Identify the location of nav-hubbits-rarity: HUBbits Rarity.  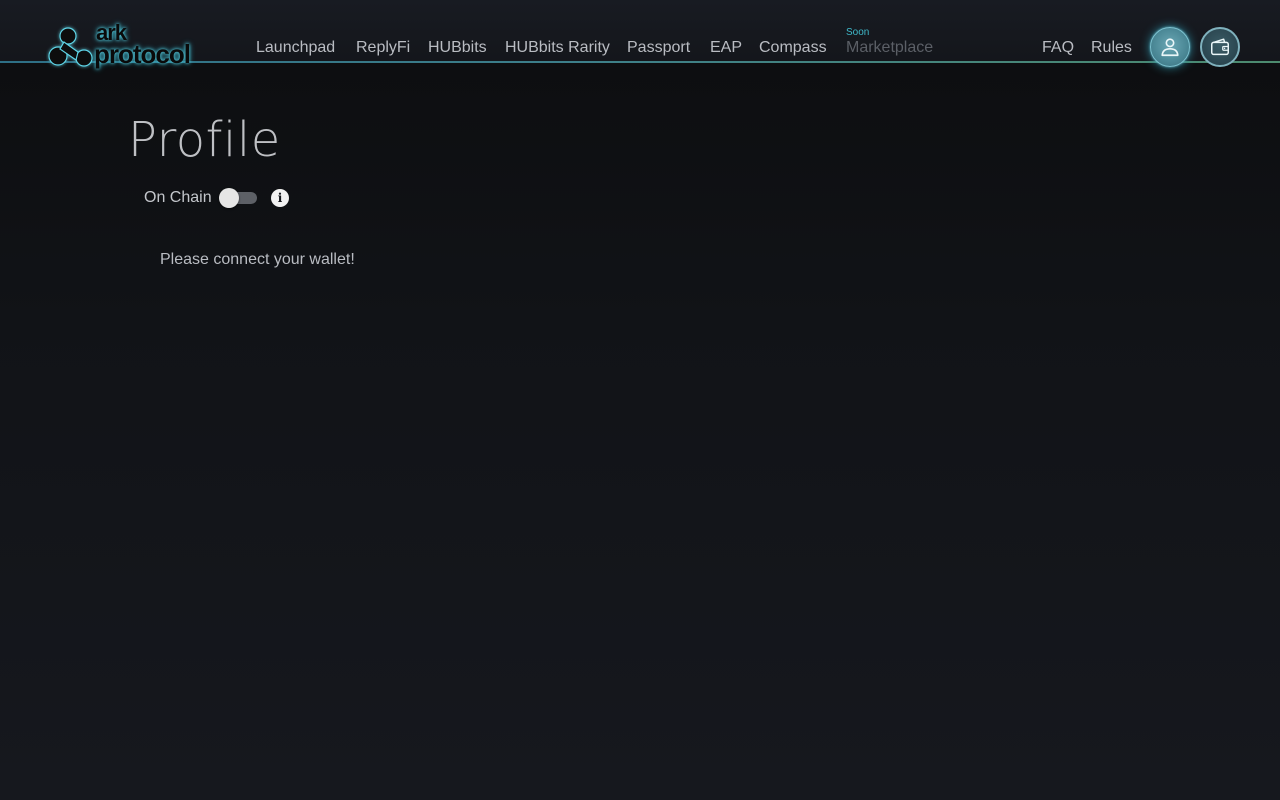
(557, 48).